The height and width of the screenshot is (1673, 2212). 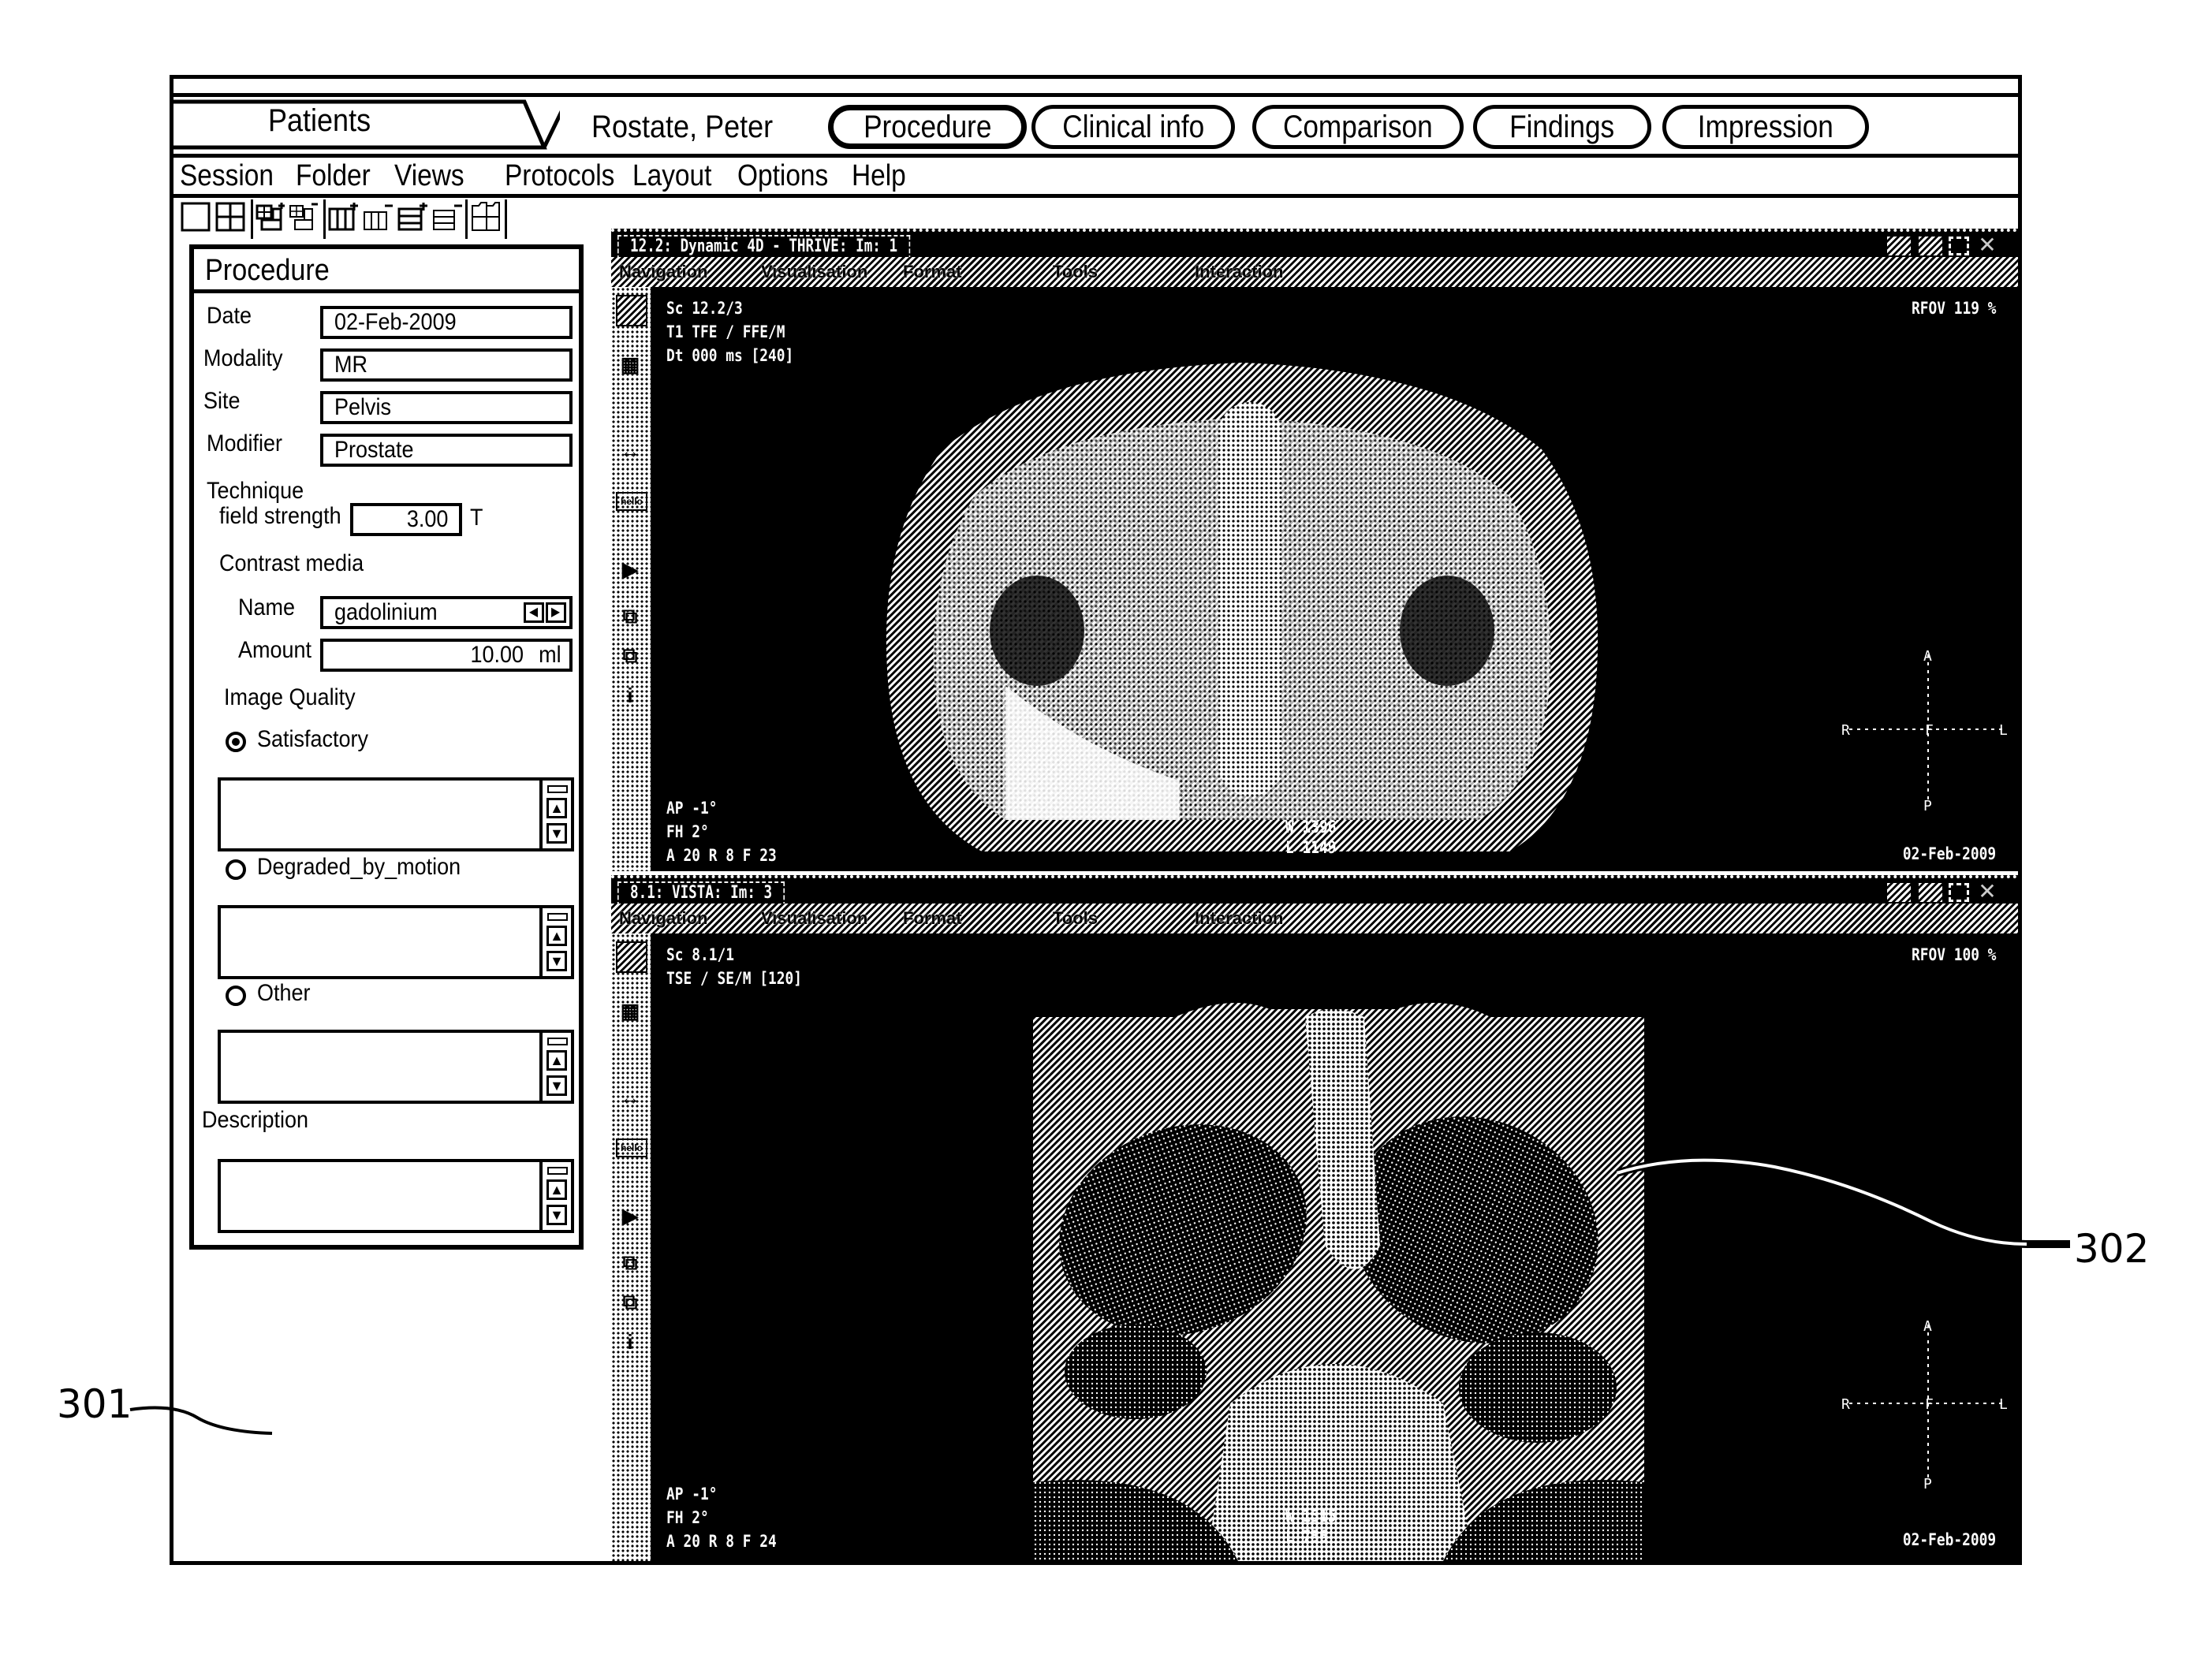 What do you see at coordinates (1358, 127) in the screenshot?
I see `tab-comparison: Comparison` at bounding box center [1358, 127].